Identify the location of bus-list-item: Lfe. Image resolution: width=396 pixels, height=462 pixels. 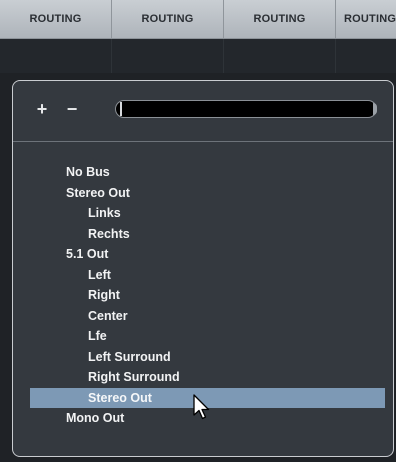
(207, 336).